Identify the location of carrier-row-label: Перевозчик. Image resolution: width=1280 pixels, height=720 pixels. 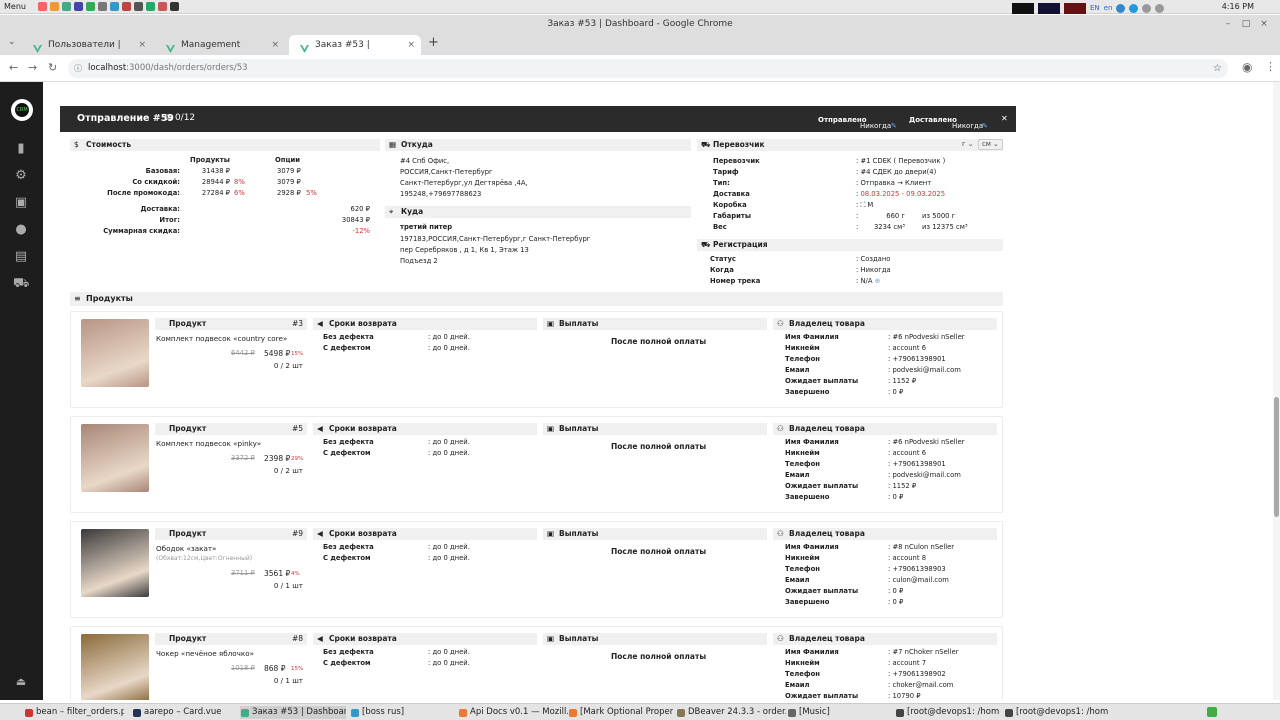
(736, 161).